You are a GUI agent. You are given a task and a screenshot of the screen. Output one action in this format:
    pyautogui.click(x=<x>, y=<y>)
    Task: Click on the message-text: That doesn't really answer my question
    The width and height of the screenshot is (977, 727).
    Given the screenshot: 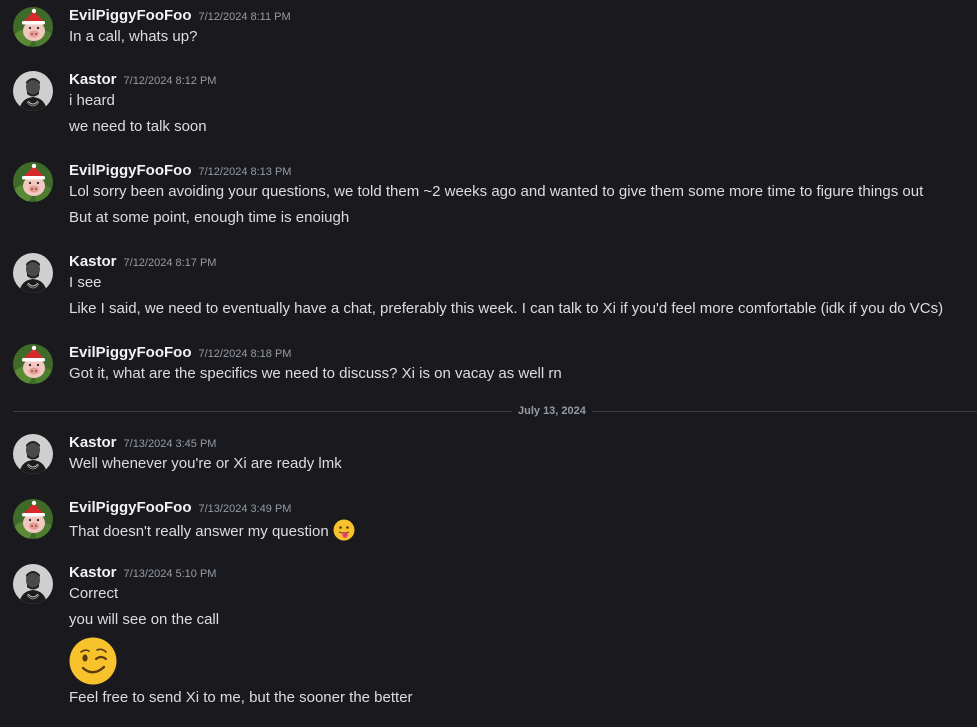 What is the action you would take?
    pyautogui.click(x=199, y=531)
    